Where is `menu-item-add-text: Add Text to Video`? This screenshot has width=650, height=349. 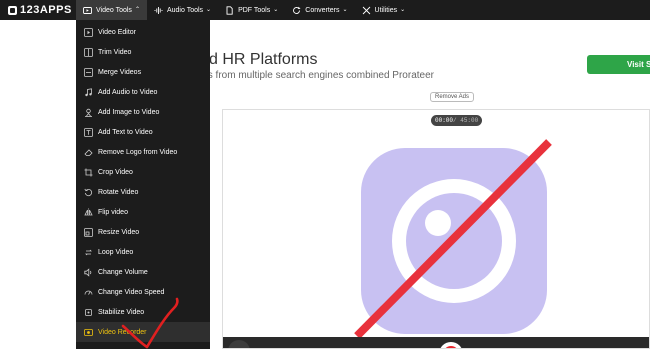 menu-item-add-text: Add Text to Video is located at coordinates (143, 132).